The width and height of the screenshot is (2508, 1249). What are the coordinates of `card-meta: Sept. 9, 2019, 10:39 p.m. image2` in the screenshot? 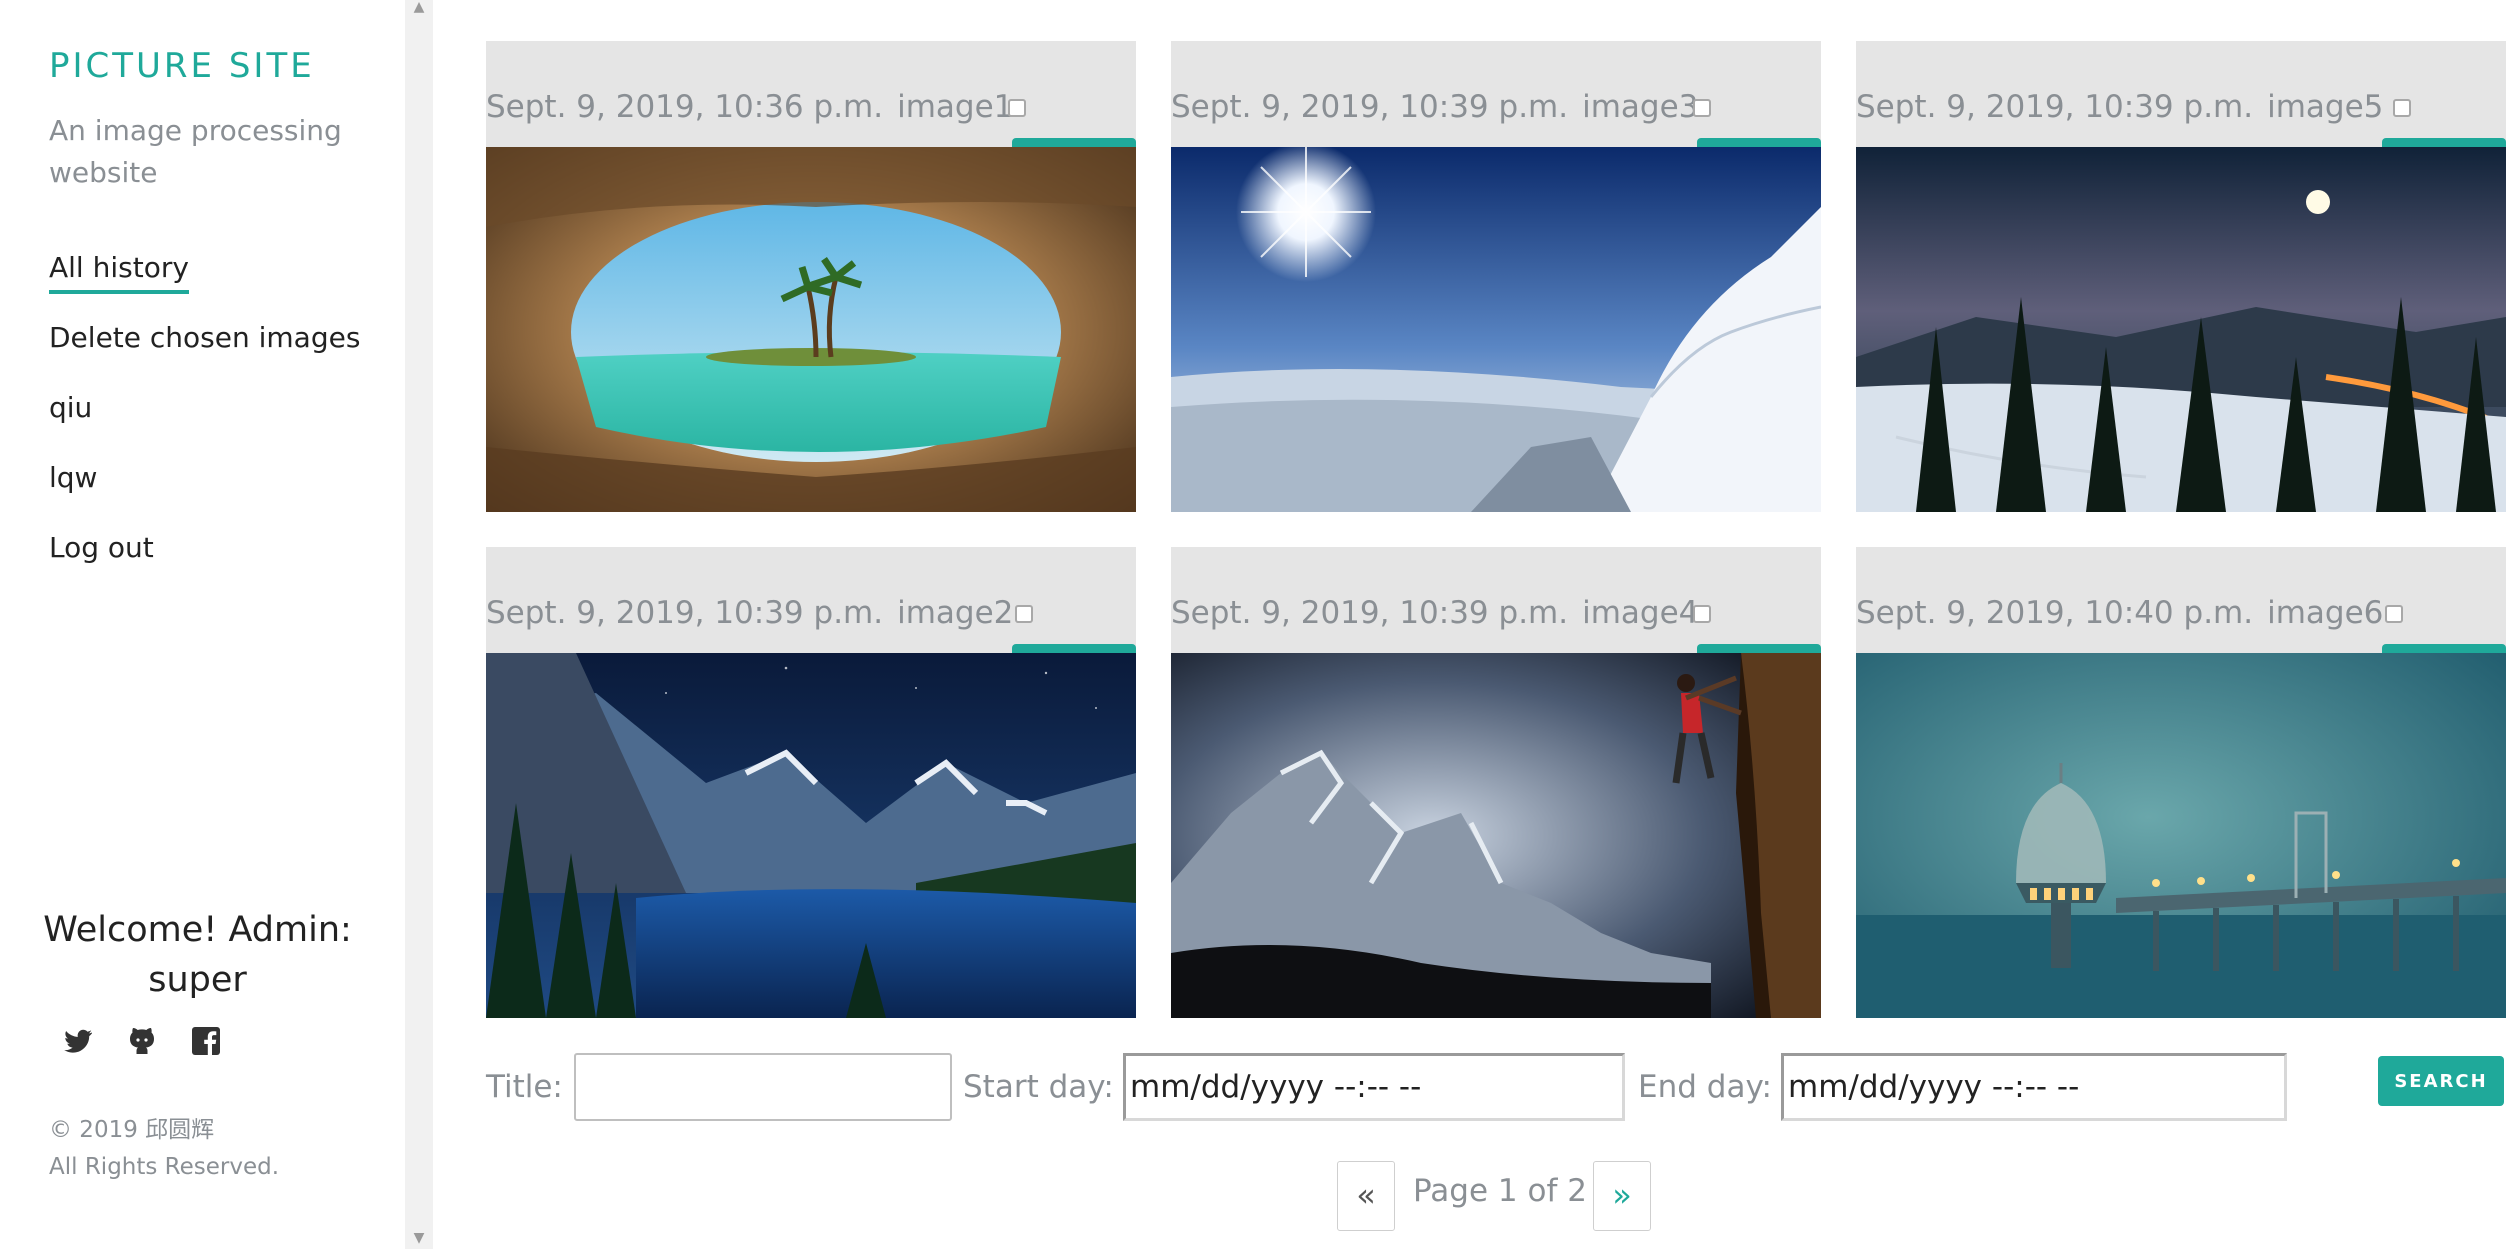 It's located at (749, 613).